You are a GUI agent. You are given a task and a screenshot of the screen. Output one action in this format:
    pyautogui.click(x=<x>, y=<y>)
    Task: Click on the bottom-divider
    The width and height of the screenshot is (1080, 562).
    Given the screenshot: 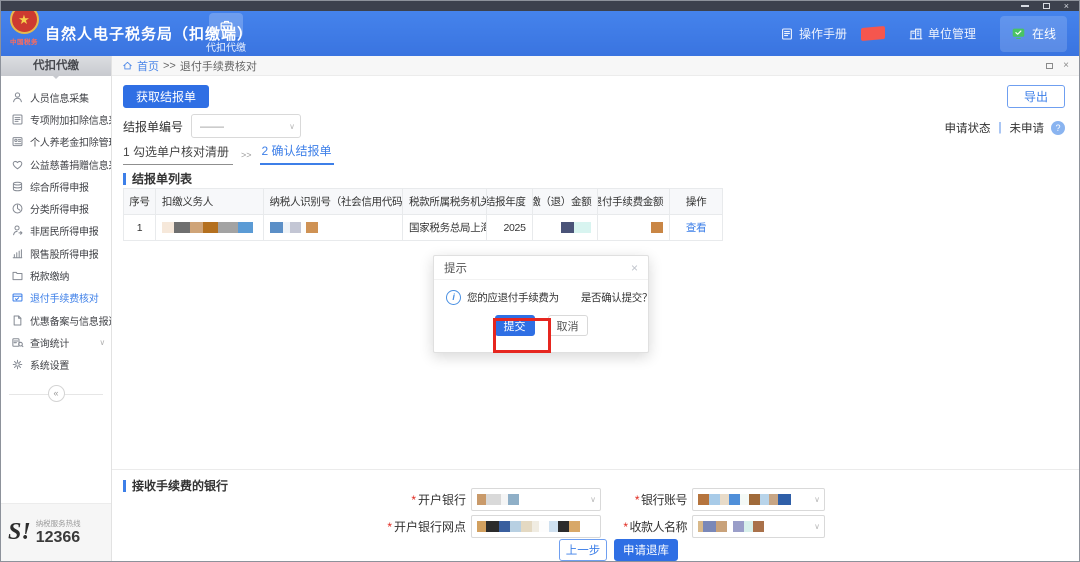 What is the action you would take?
    pyautogui.click(x=595, y=469)
    